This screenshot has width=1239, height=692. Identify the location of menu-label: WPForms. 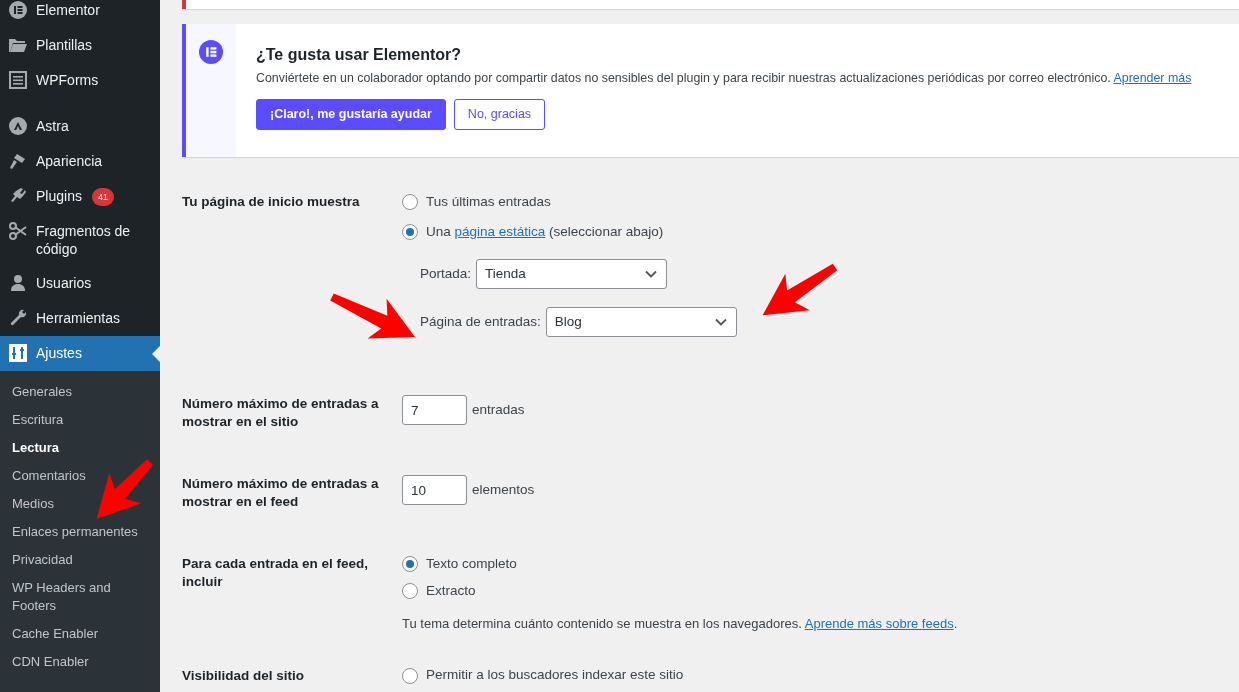
(68, 80).